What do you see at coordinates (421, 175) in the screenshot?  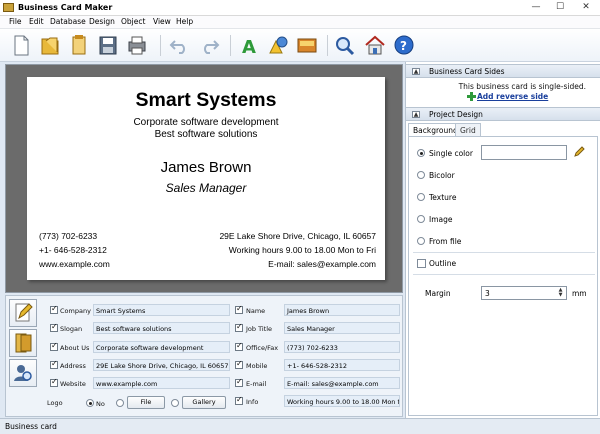 I see `radio-bicolor` at bounding box center [421, 175].